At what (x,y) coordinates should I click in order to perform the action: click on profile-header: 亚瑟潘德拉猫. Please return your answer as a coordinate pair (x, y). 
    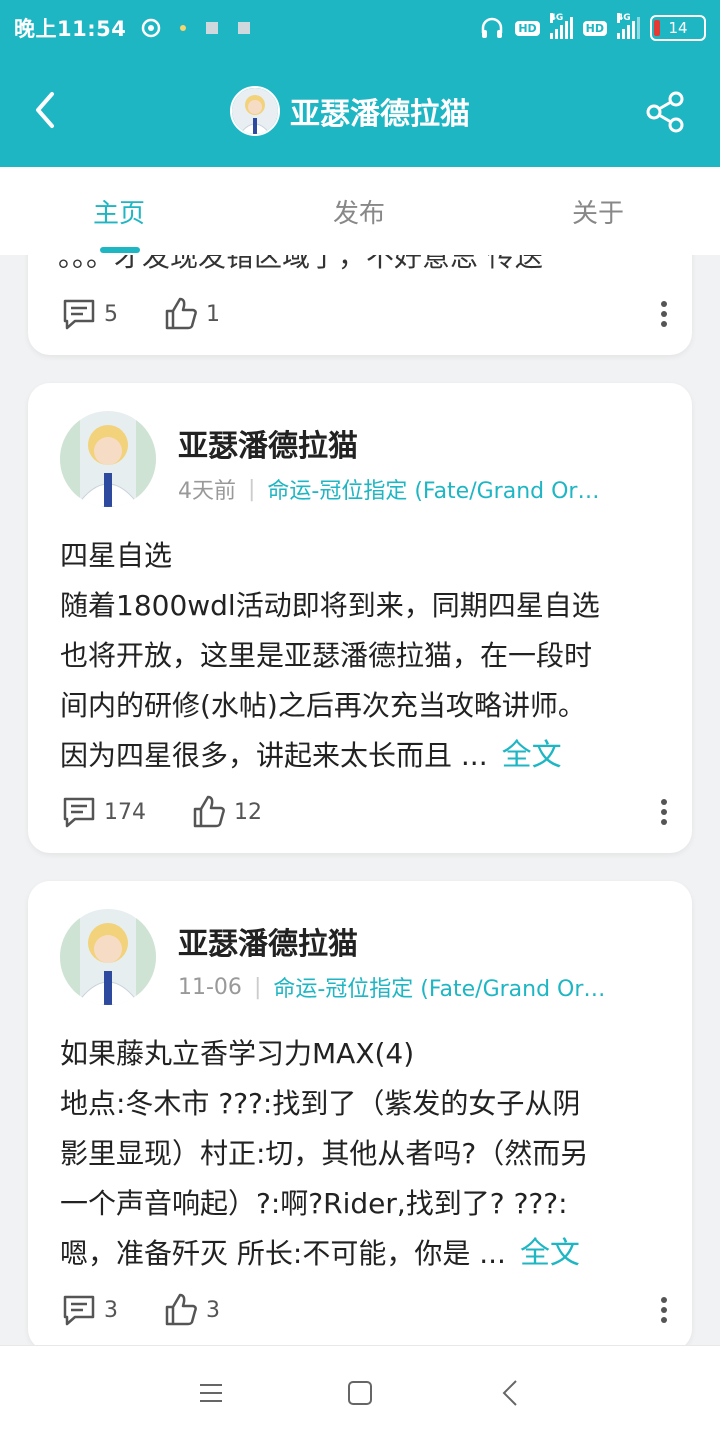
    Looking at the image, I should click on (350, 111).